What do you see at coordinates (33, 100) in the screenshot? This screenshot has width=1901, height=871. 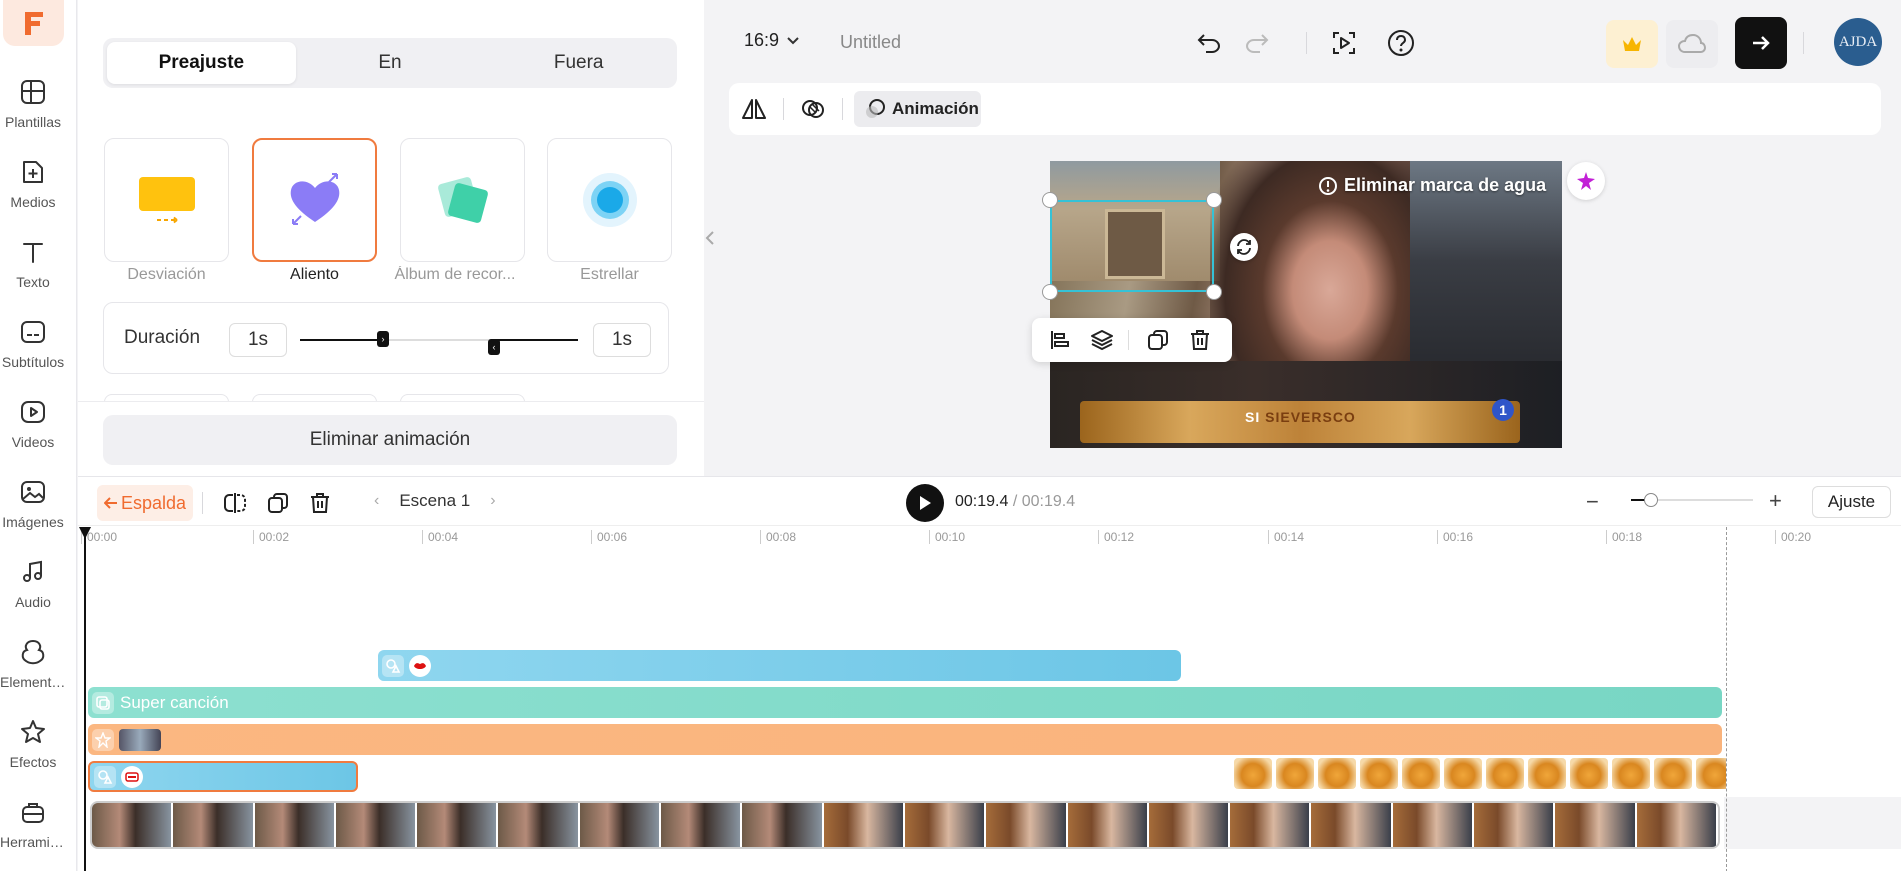 I see `rail-item-plantillas: Plantillas` at bounding box center [33, 100].